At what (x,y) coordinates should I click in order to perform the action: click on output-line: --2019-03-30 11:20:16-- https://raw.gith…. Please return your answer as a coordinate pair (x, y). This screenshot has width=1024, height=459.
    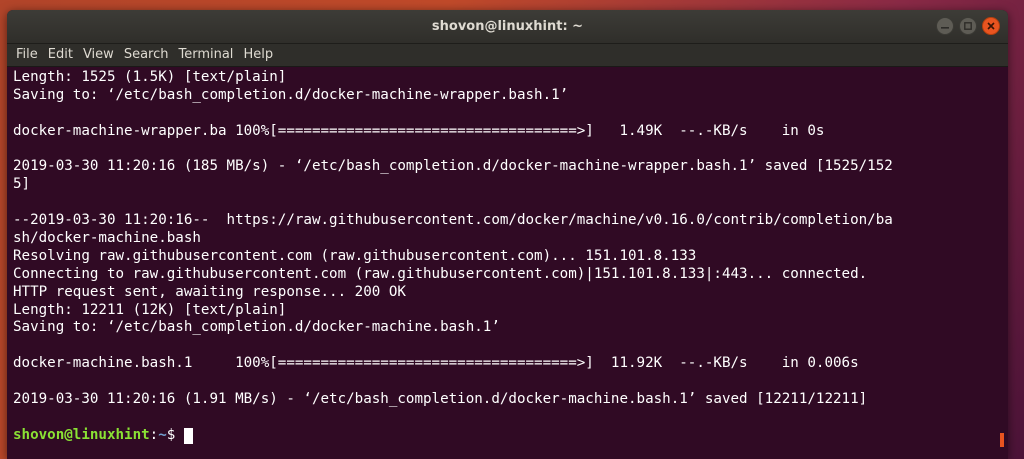
    Looking at the image, I should click on (453, 220).